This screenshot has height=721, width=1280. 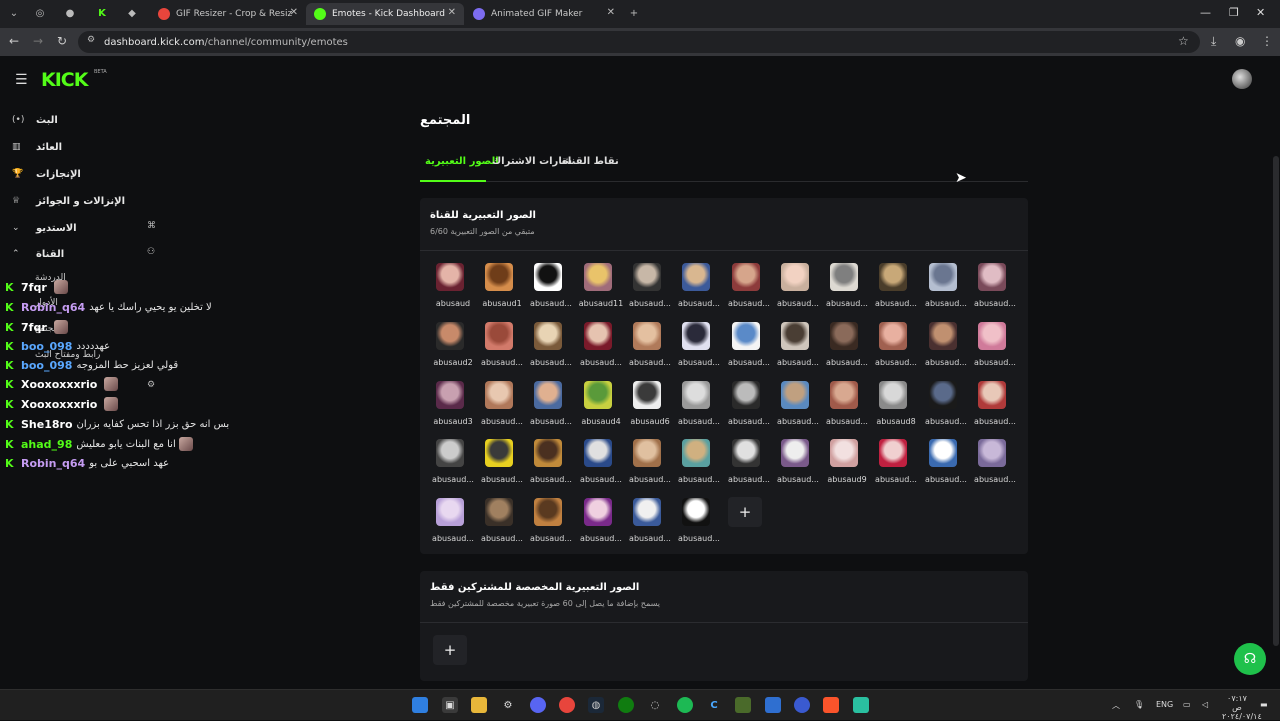 What do you see at coordinates (479, 705) in the screenshot?
I see `file-explorer-icon` at bounding box center [479, 705].